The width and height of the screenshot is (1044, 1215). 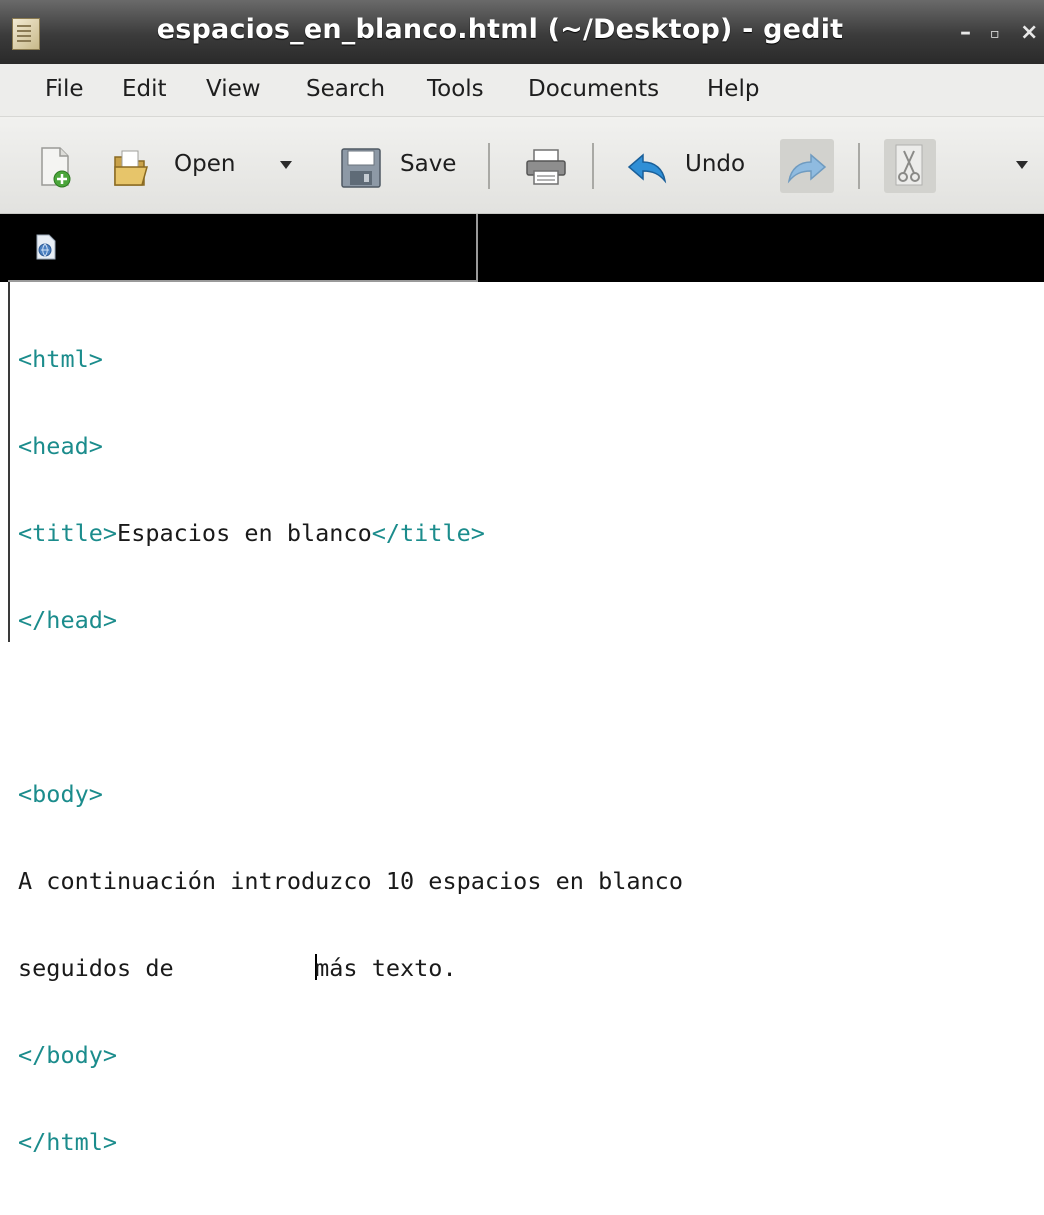 I want to click on editor-left-border, so click(x=9, y=462).